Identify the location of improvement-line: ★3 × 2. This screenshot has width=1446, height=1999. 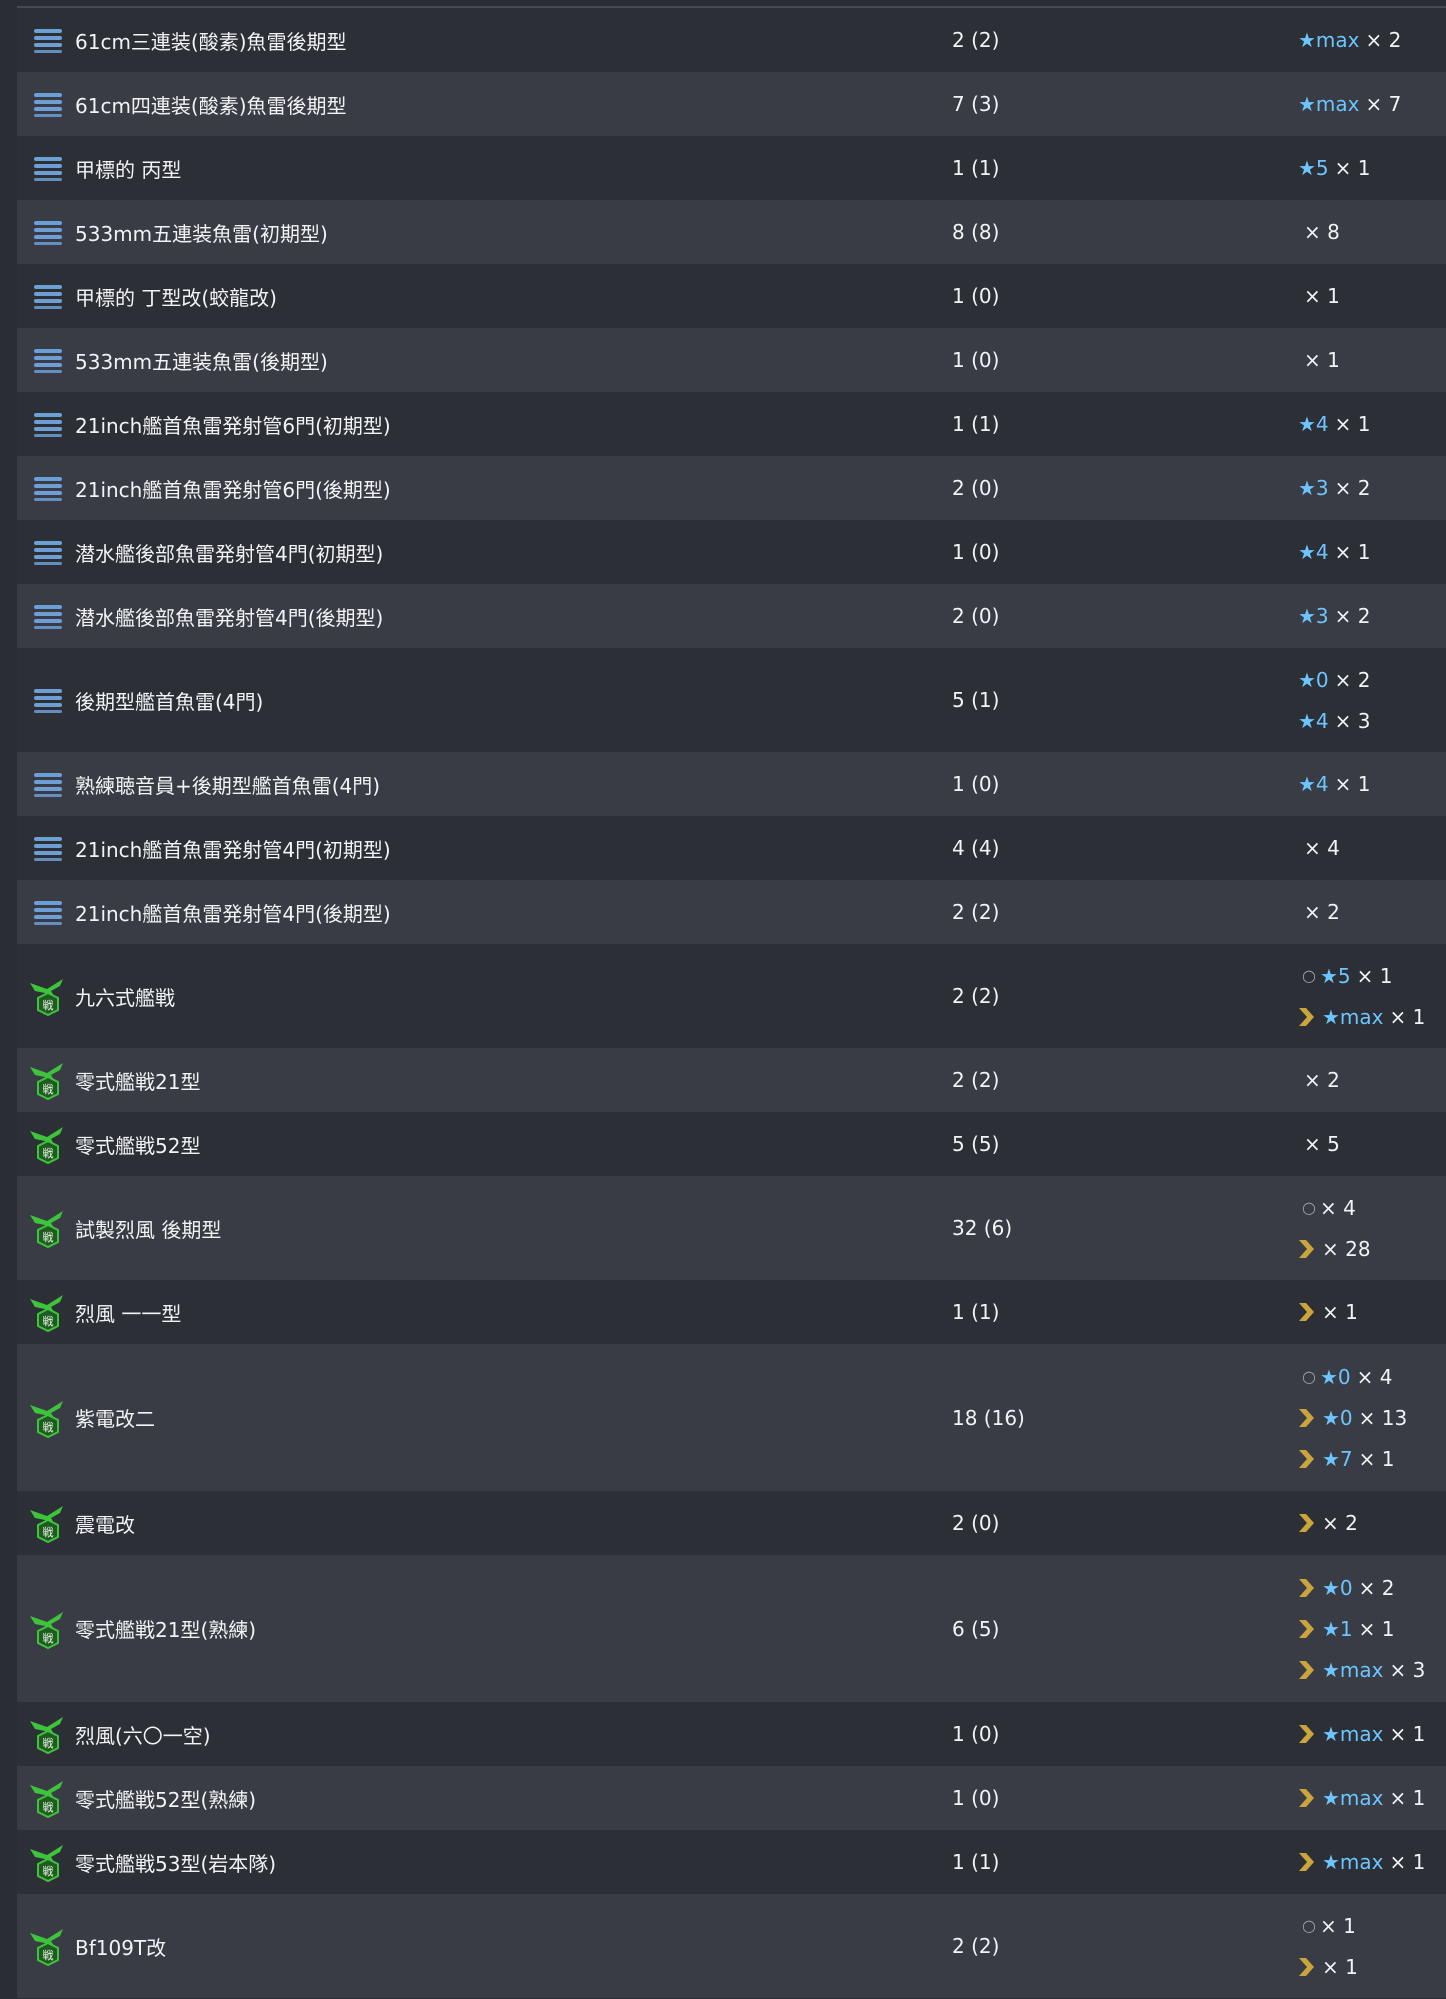
(1334, 616).